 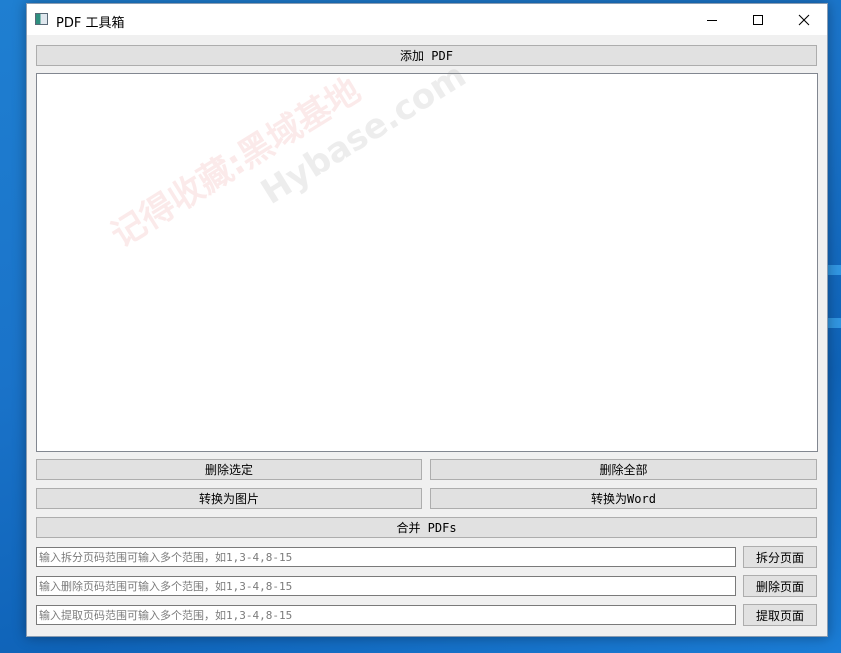 I want to click on close-icon, so click(x=804, y=19).